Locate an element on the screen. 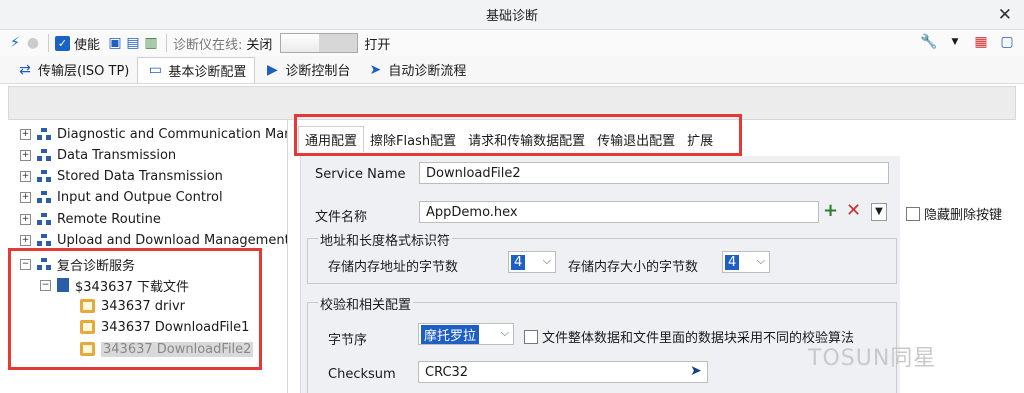 The image size is (1024, 393). file-menu-chevron-icon: ▼ is located at coordinates (879, 212).